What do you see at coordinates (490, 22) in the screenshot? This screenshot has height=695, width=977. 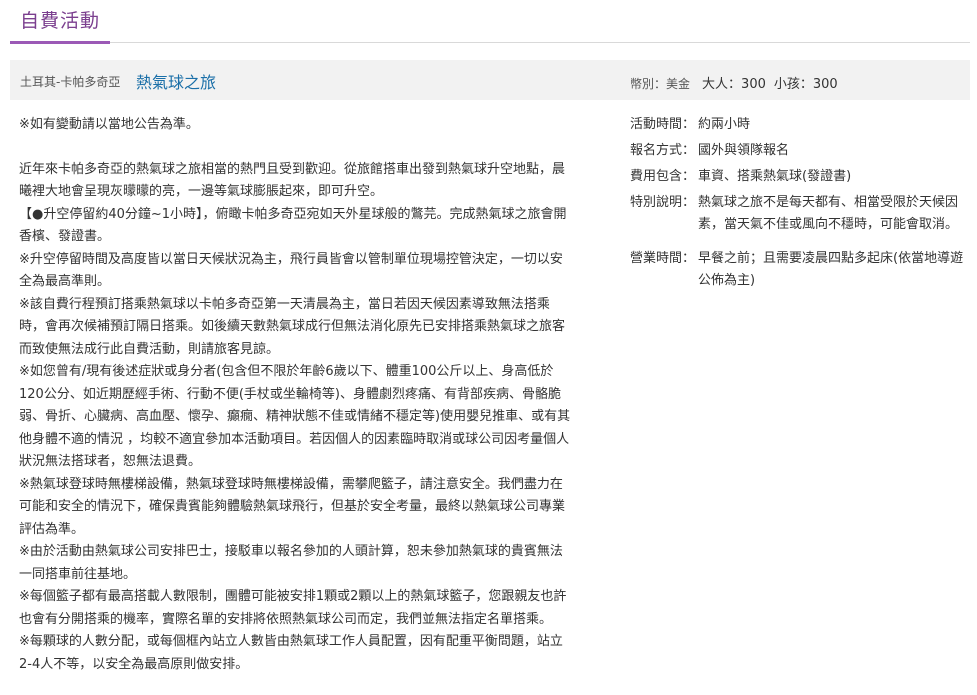 I see `section-header: 自費活動` at bounding box center [490, 22].